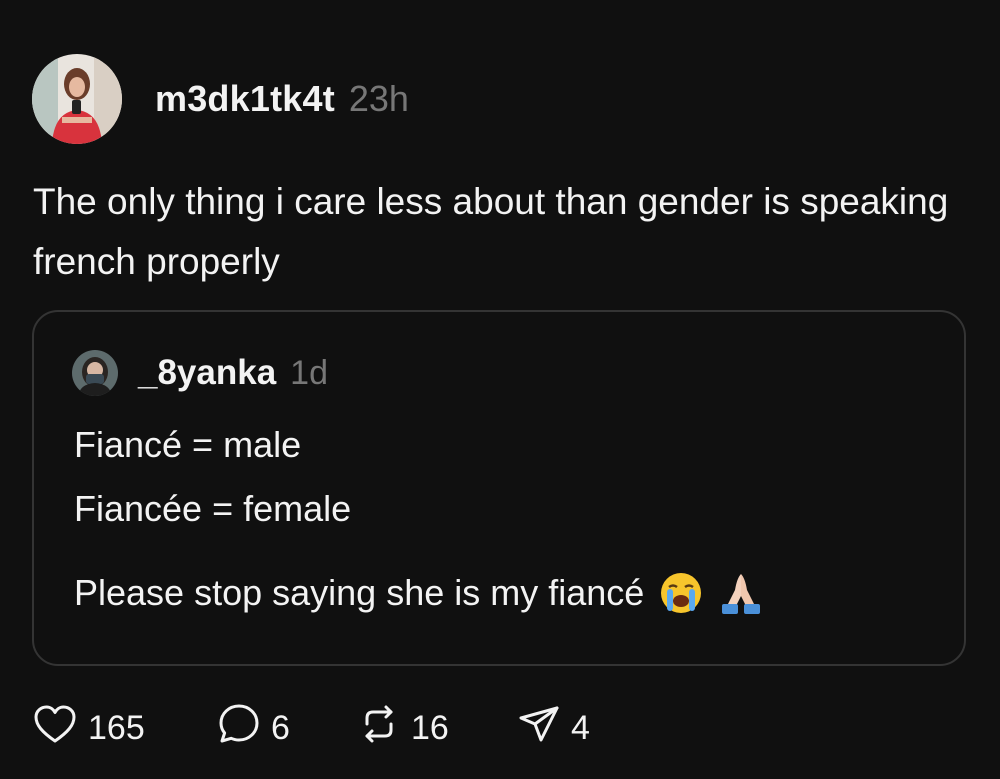  Describe the element at coordinates (741, 593) in the screenshot. I see `folded-hands-emoji-icon` at that location.